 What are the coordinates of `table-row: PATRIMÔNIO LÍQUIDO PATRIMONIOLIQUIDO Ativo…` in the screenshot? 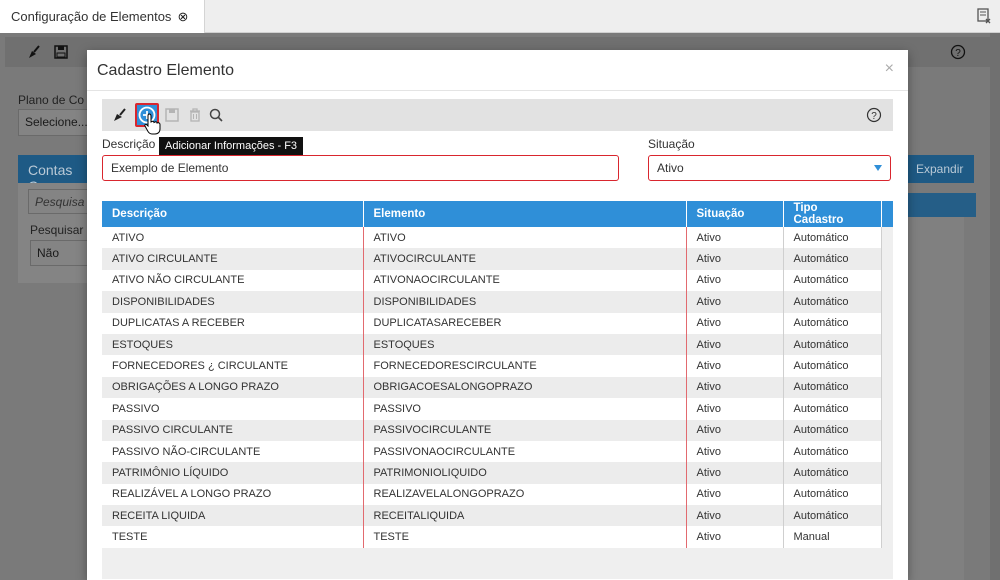 It's located at (497, 473).